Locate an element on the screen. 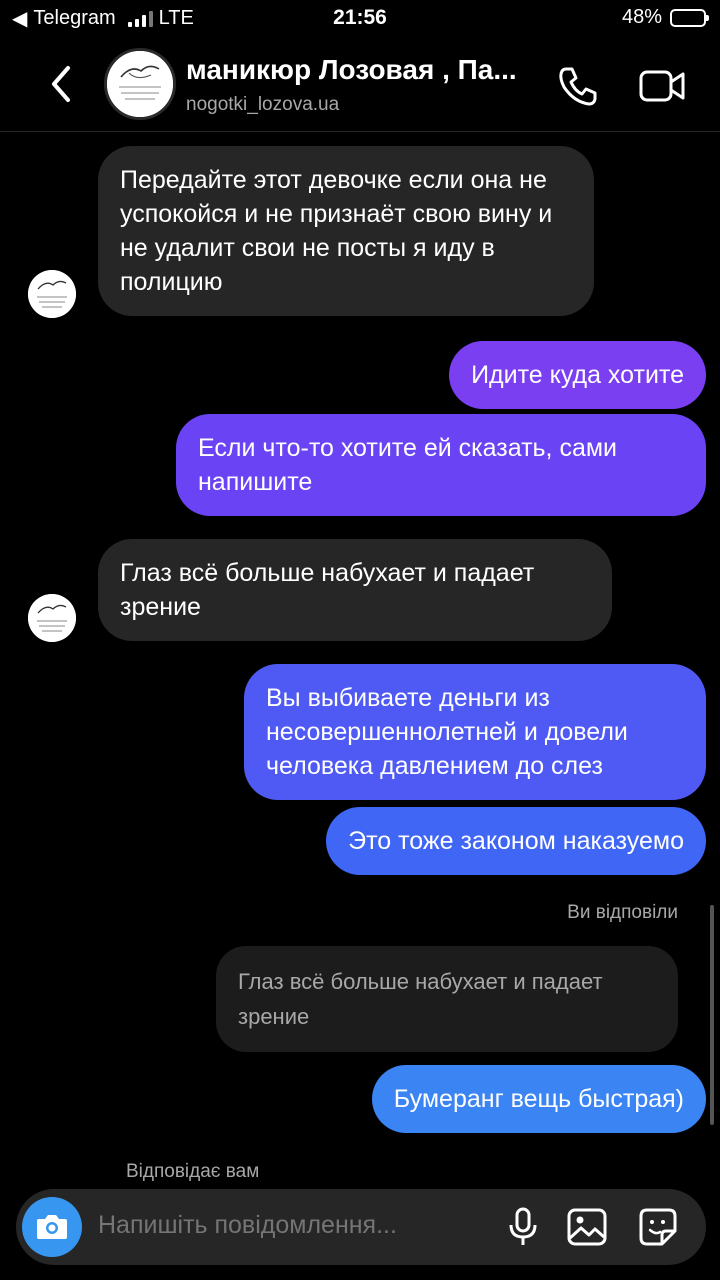 The image size is (720, 1280). scrollbar is located at coordinates (712, 1015).